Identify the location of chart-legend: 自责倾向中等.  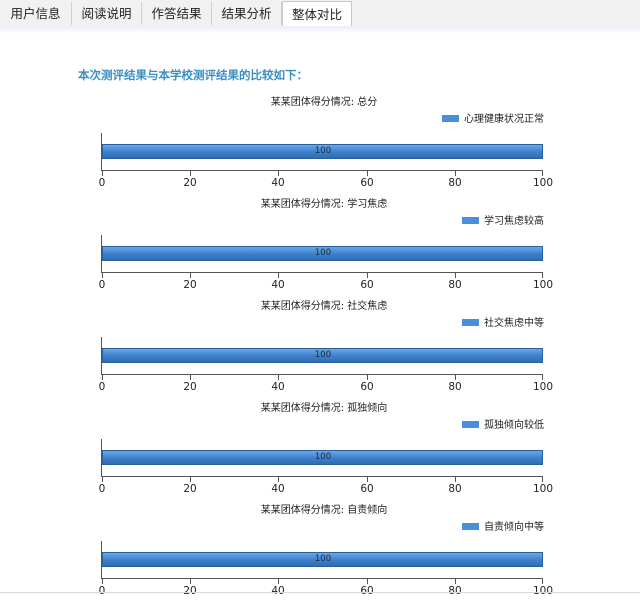
(503, 528).